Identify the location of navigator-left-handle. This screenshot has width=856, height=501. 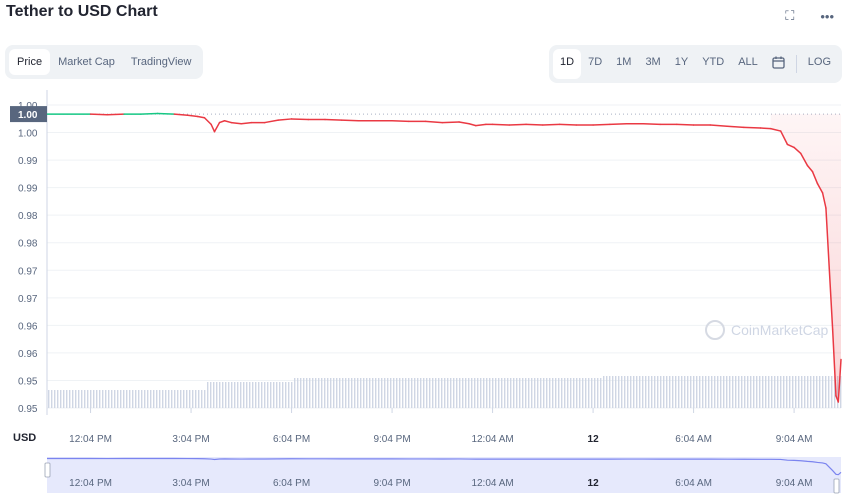
(47, 470).